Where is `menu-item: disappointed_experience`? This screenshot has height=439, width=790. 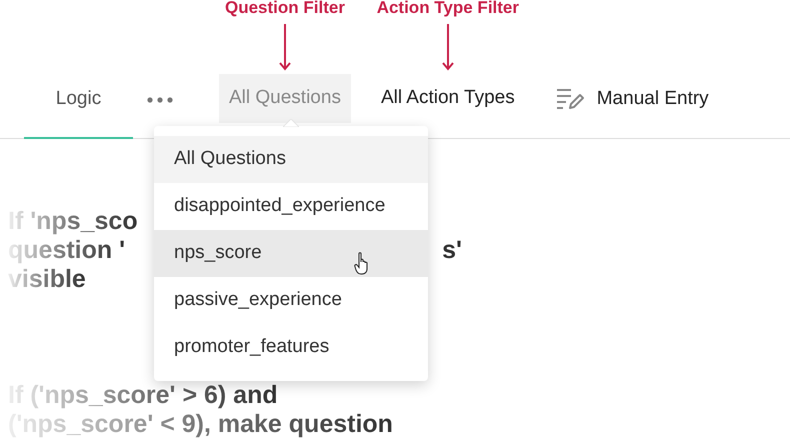 menu-item: disappointed_experience is located at coordinates (291, 206).